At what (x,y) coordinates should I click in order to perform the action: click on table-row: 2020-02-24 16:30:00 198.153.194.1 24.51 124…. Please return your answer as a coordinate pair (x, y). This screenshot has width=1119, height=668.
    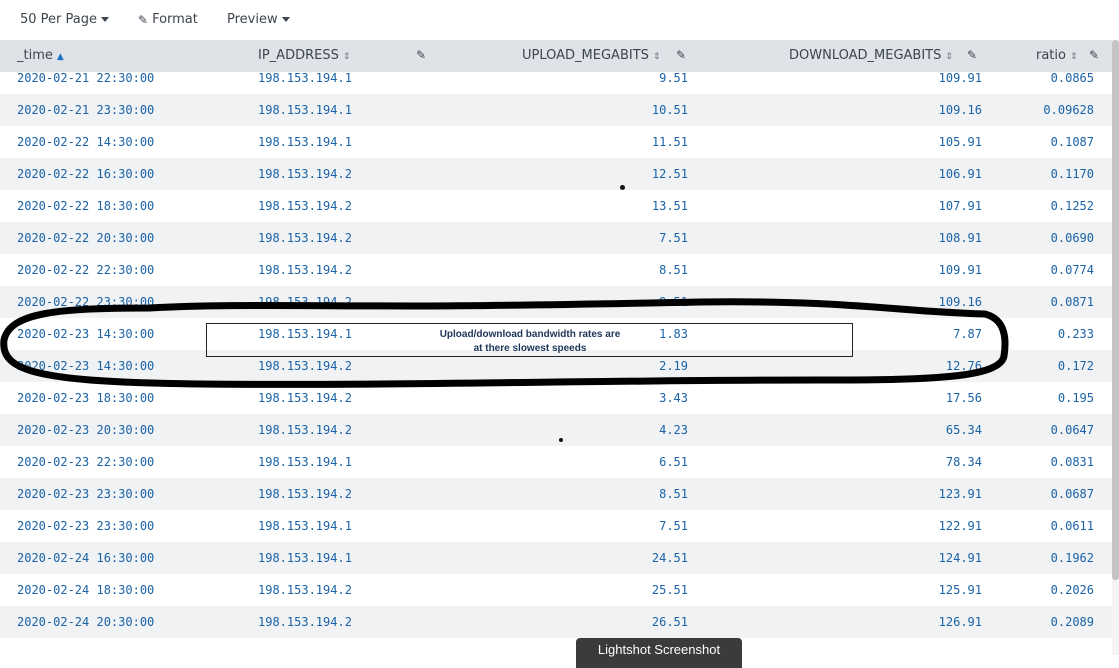
    Looking at the image, I should click on (556, 558).